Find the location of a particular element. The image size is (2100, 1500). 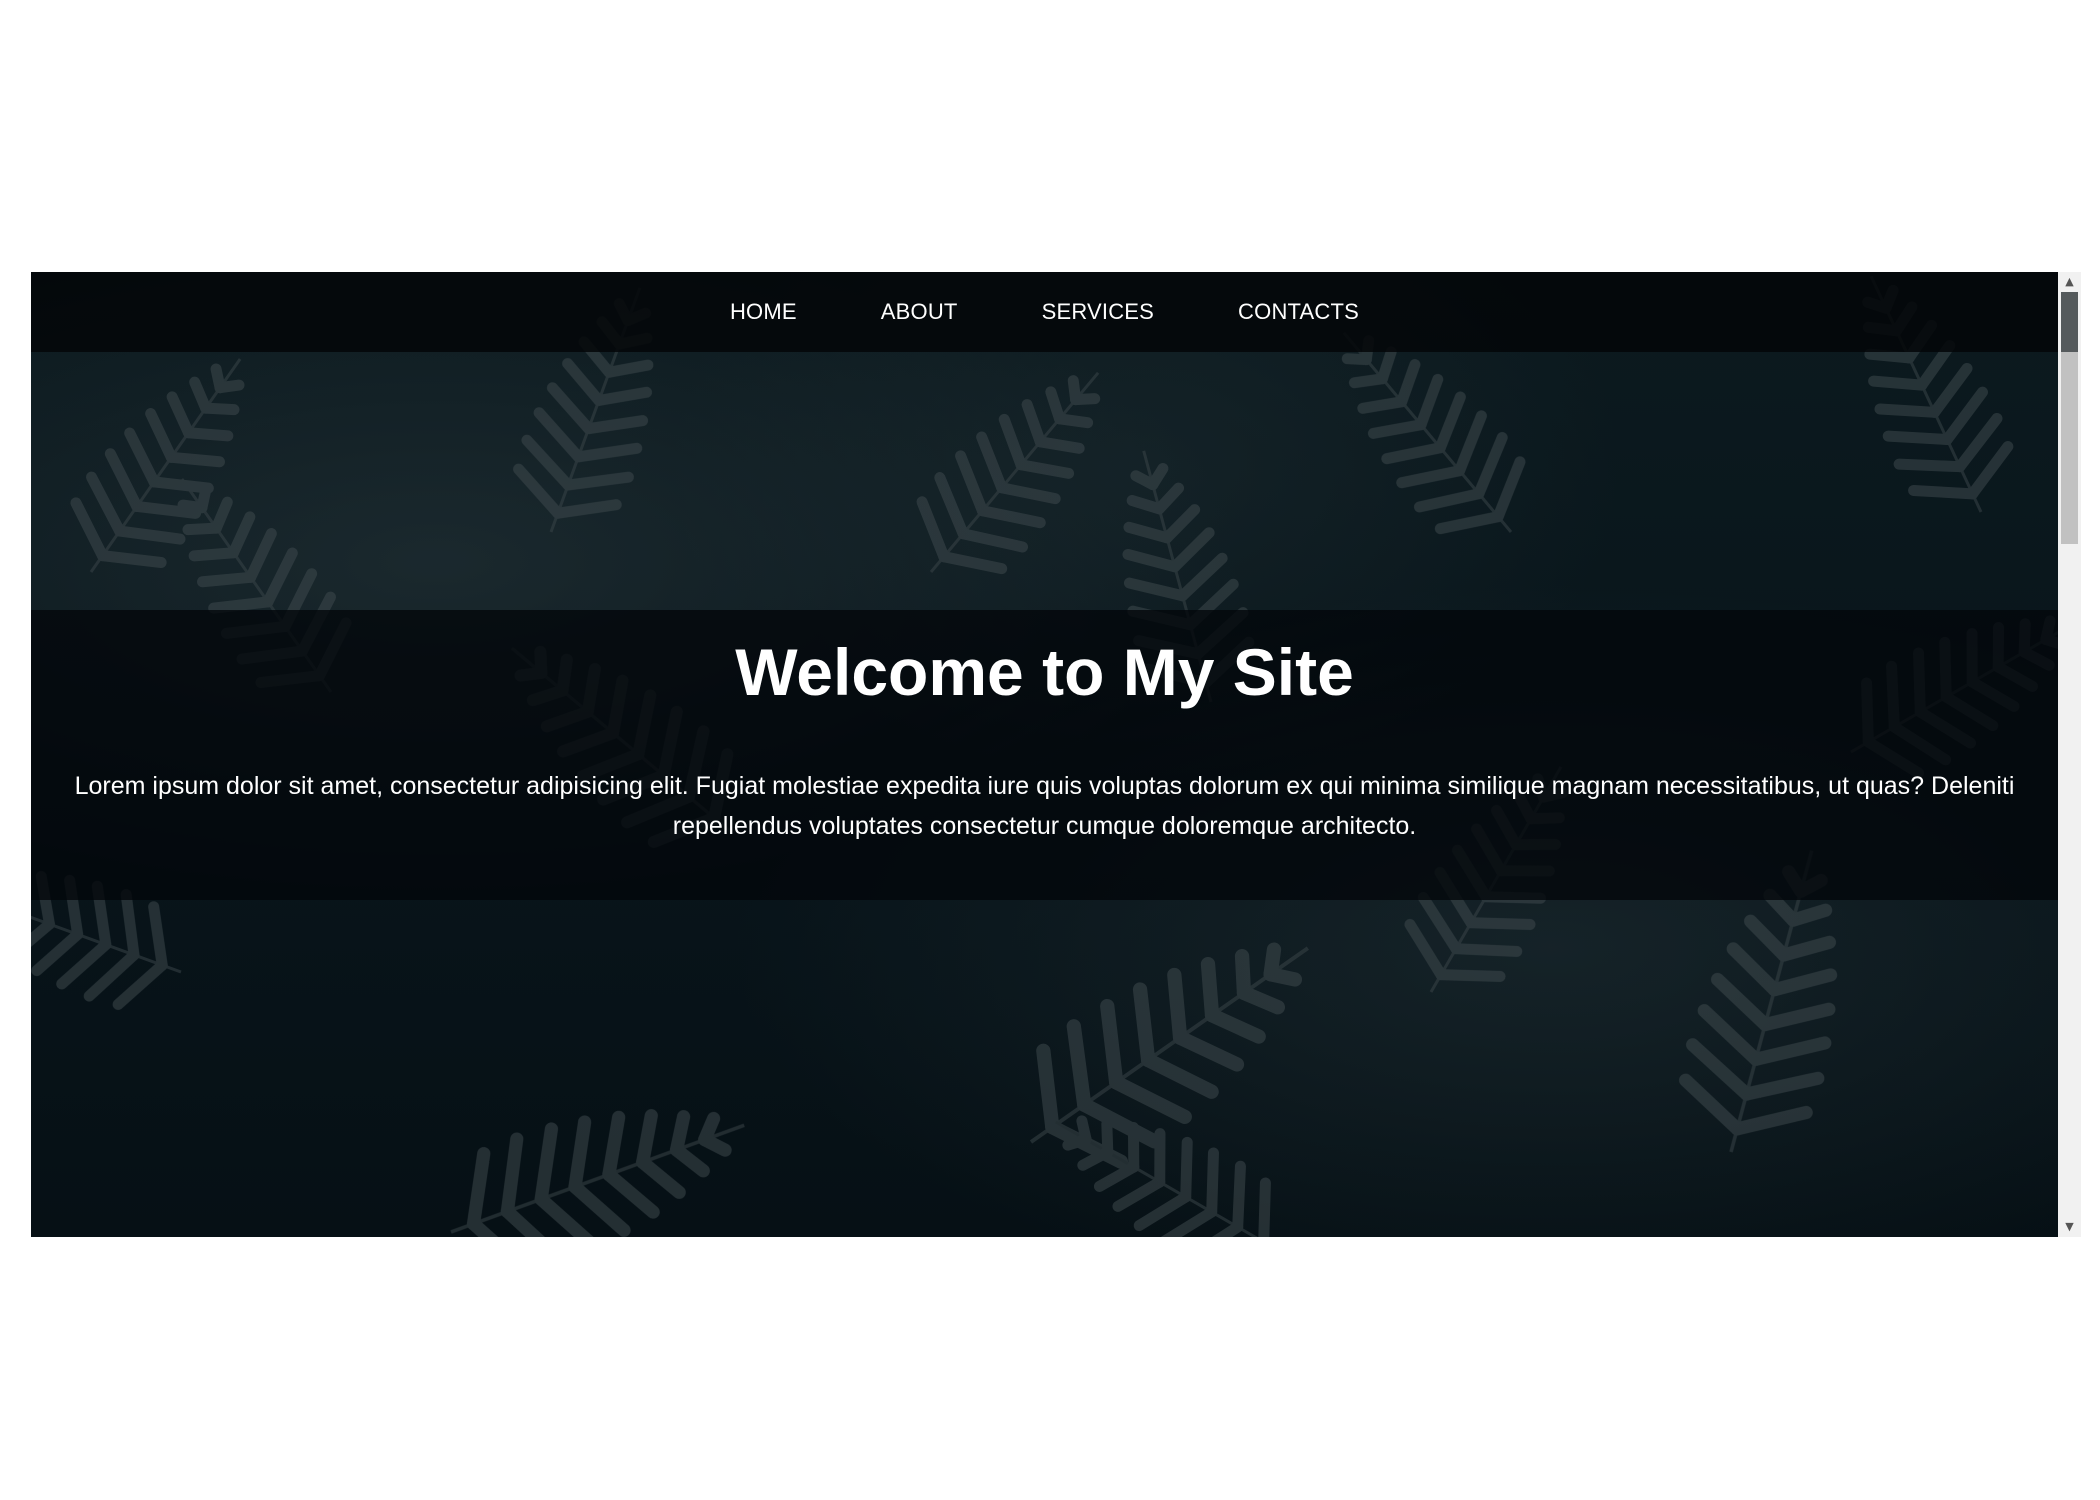

nav-contacts-link: CONTACTS is located at coordinates (1298, 312).